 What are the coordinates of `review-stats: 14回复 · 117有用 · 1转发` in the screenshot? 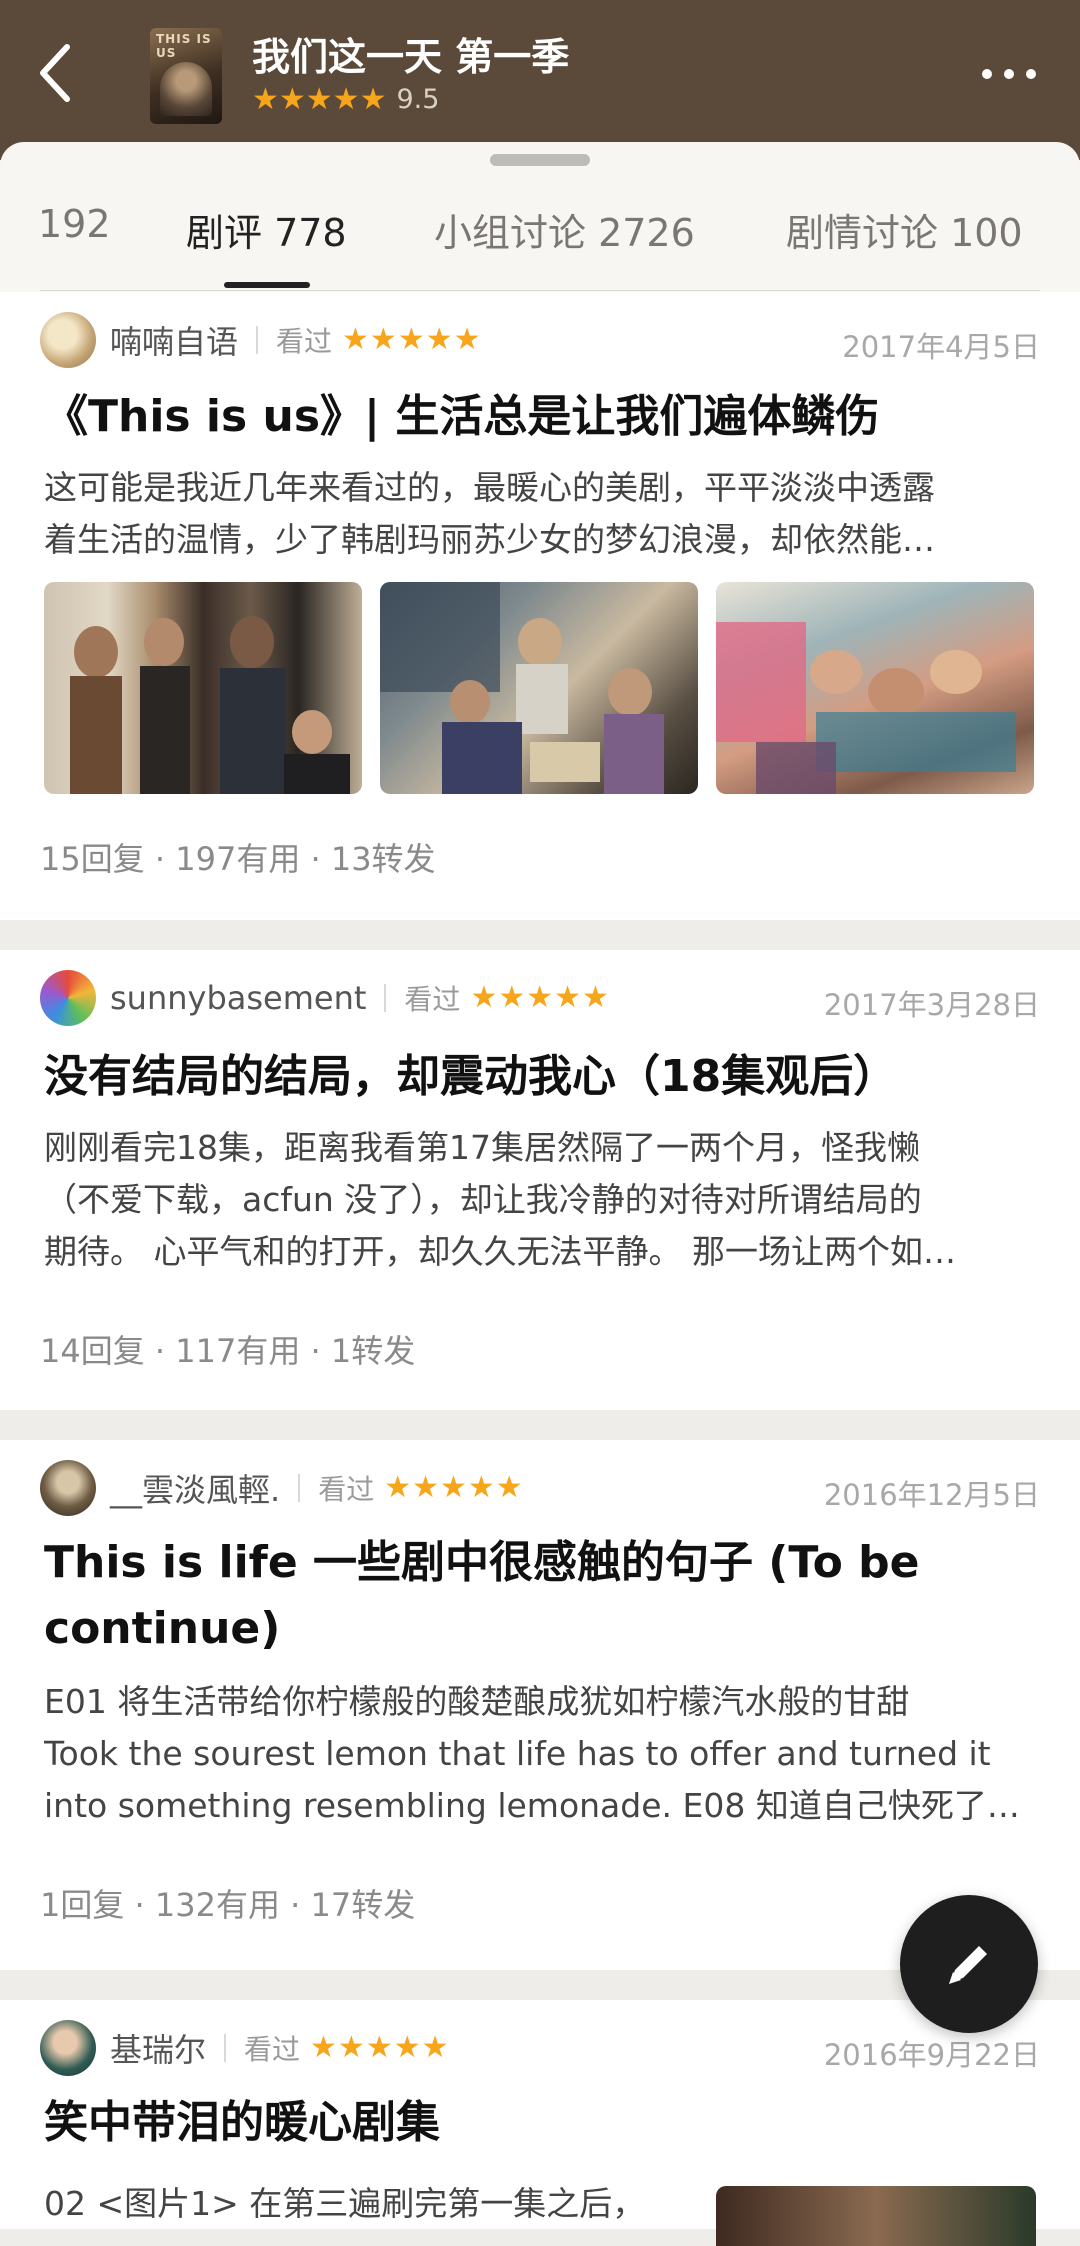 It's located at (228, 1351).